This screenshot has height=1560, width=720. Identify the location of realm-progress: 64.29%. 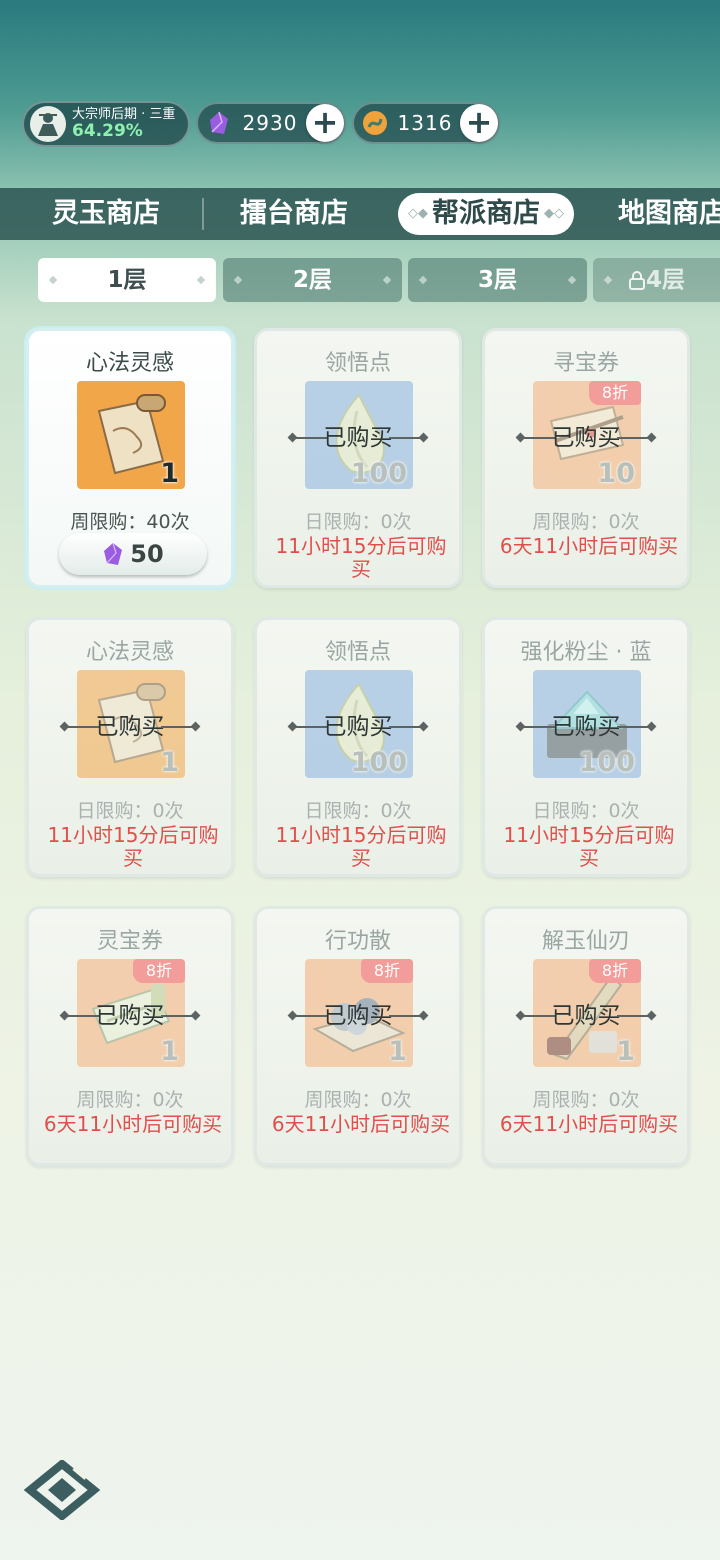
(107, 130).